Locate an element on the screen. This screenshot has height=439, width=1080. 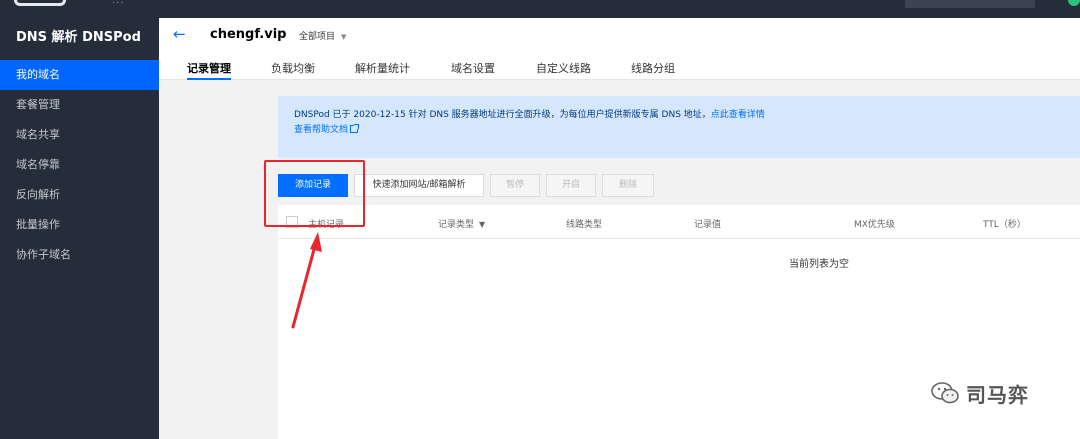
tab-load-balance: 负载均衡 is located at coordinates (293, 70).